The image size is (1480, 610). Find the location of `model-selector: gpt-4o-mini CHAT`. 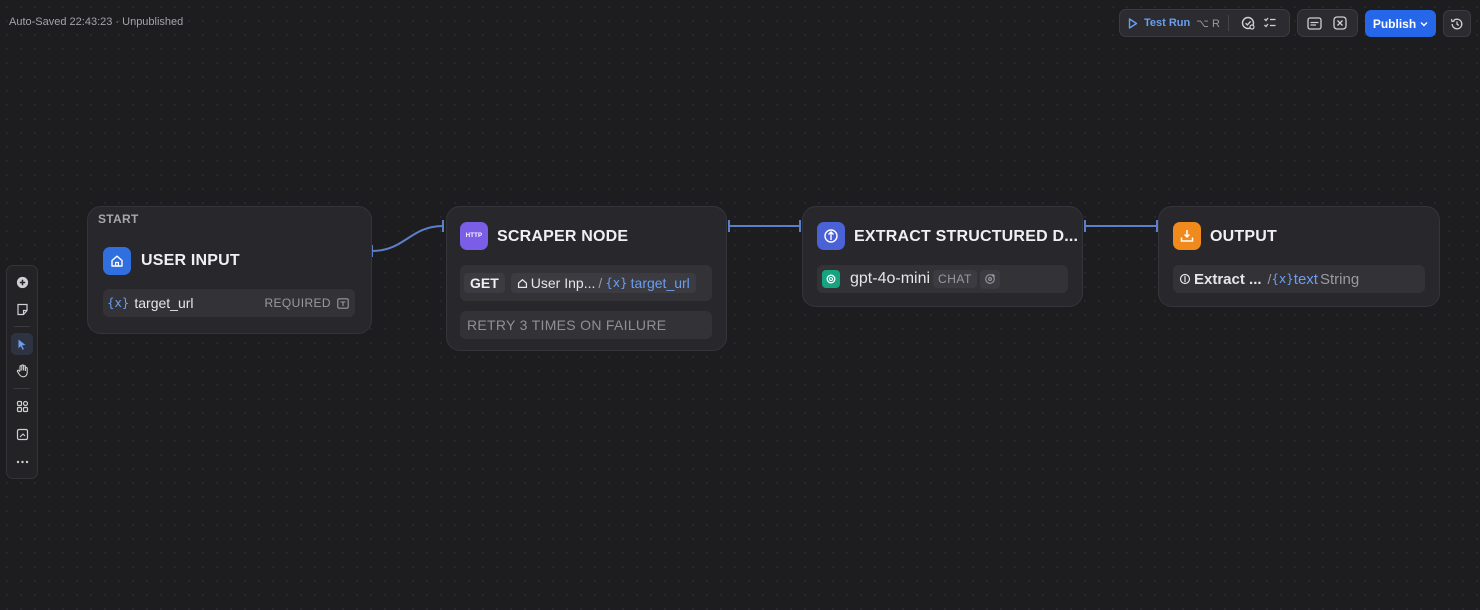

model-selector: gpt-4o-mini CHAT is located at coordinates (942, 279).